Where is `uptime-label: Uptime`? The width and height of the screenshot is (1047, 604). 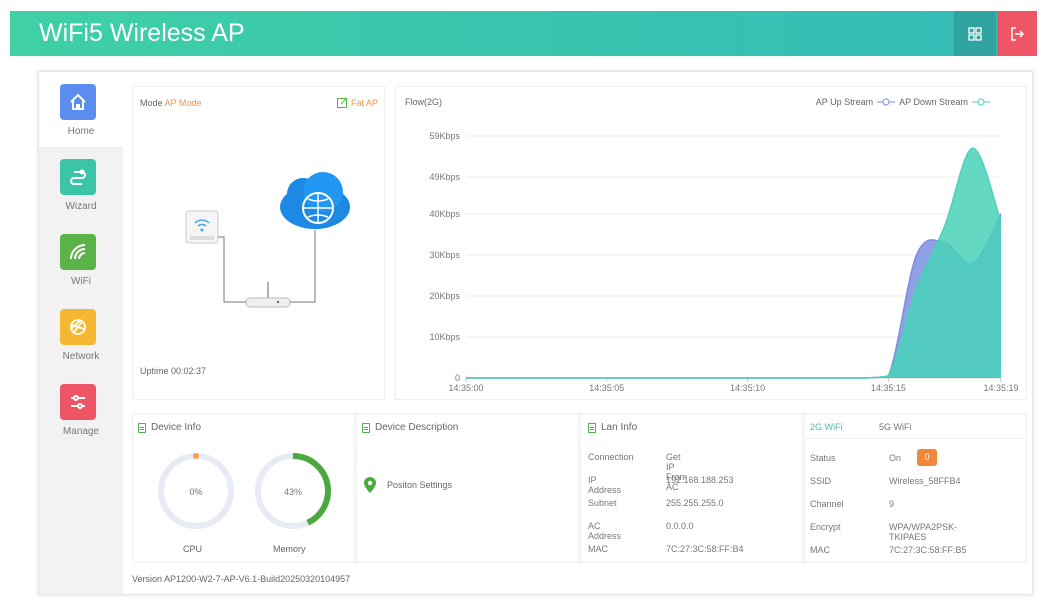
uptime-label: Uptime is located at coordinates (154, 371).